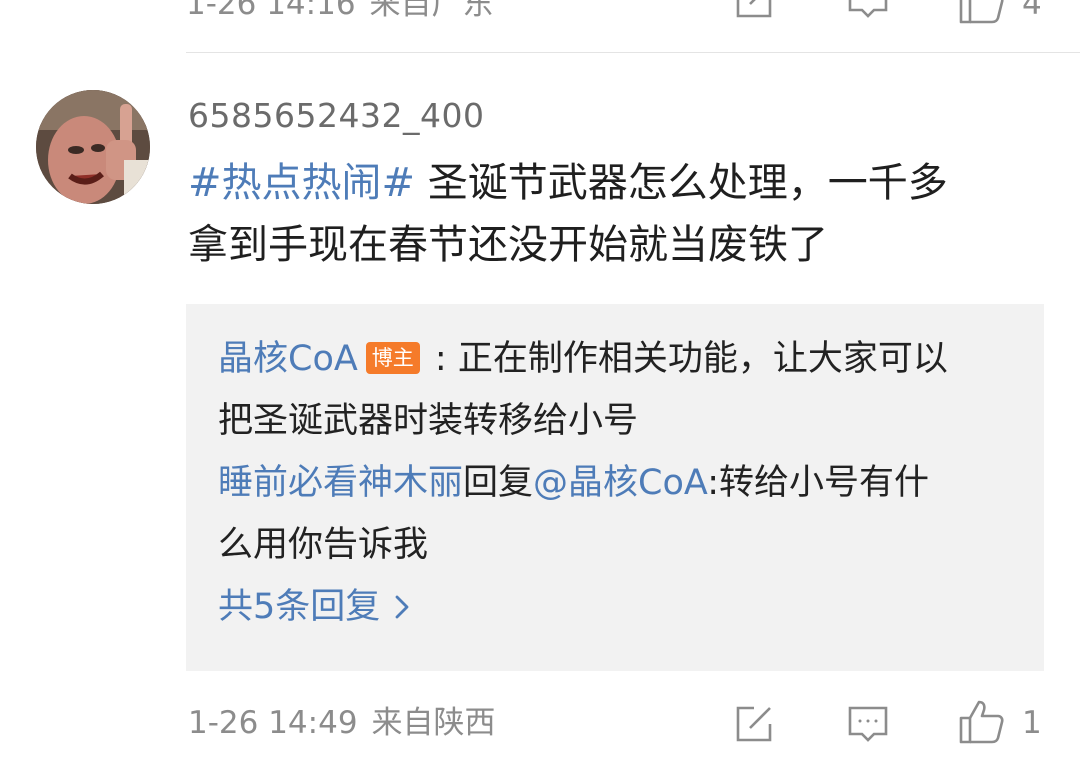 The width and height of the screenshot is (1080, 757). I want to click on previous-like-button, so click(981, 13).